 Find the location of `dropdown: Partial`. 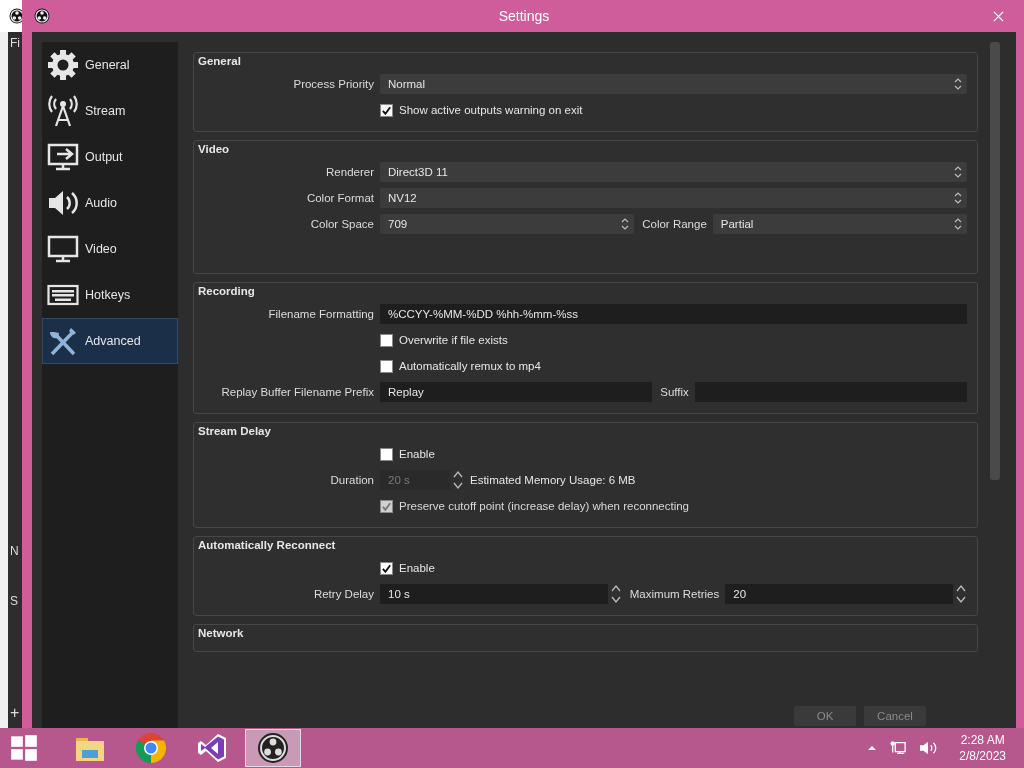

dropdown: Partial is located at coordinates (839, 224).